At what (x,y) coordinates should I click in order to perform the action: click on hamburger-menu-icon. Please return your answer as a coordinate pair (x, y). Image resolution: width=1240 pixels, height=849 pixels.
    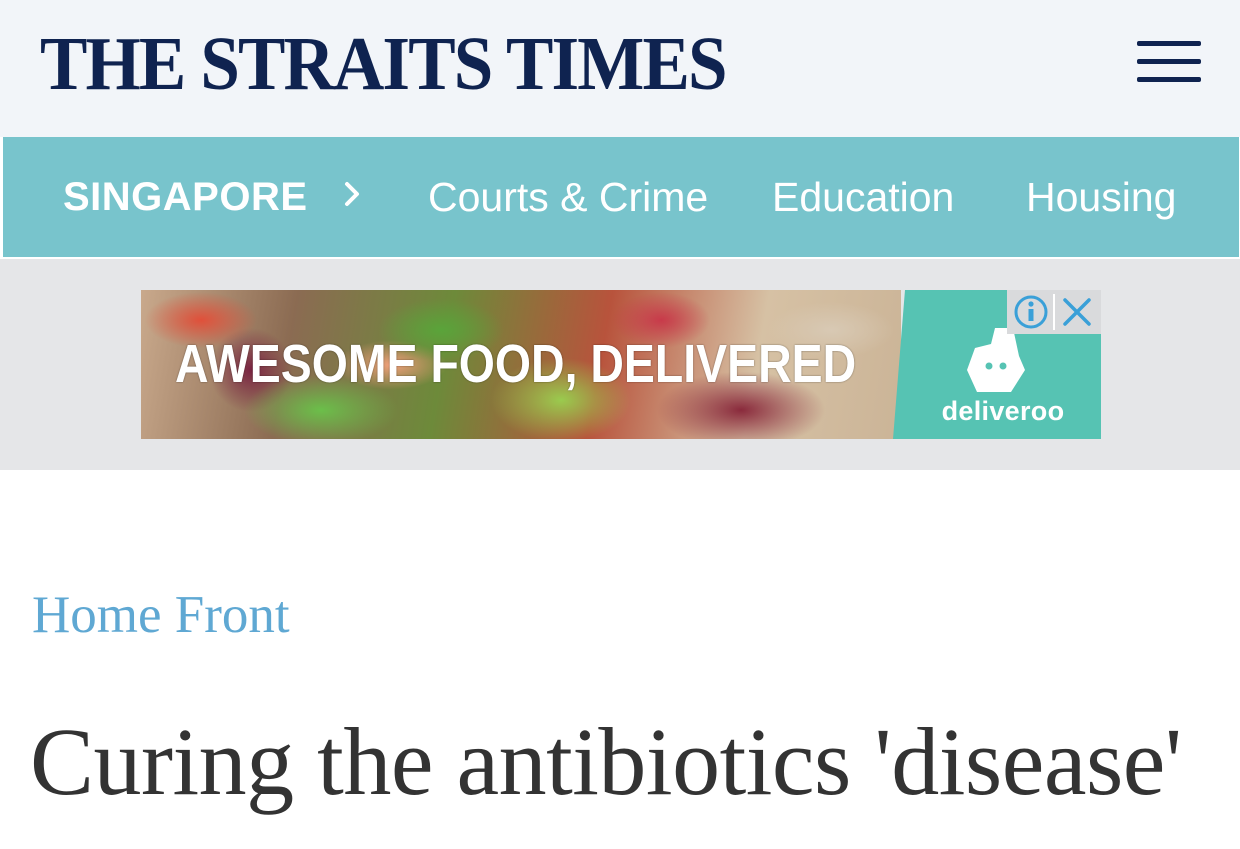
    Looking at the image, I should click on (1169, 62).